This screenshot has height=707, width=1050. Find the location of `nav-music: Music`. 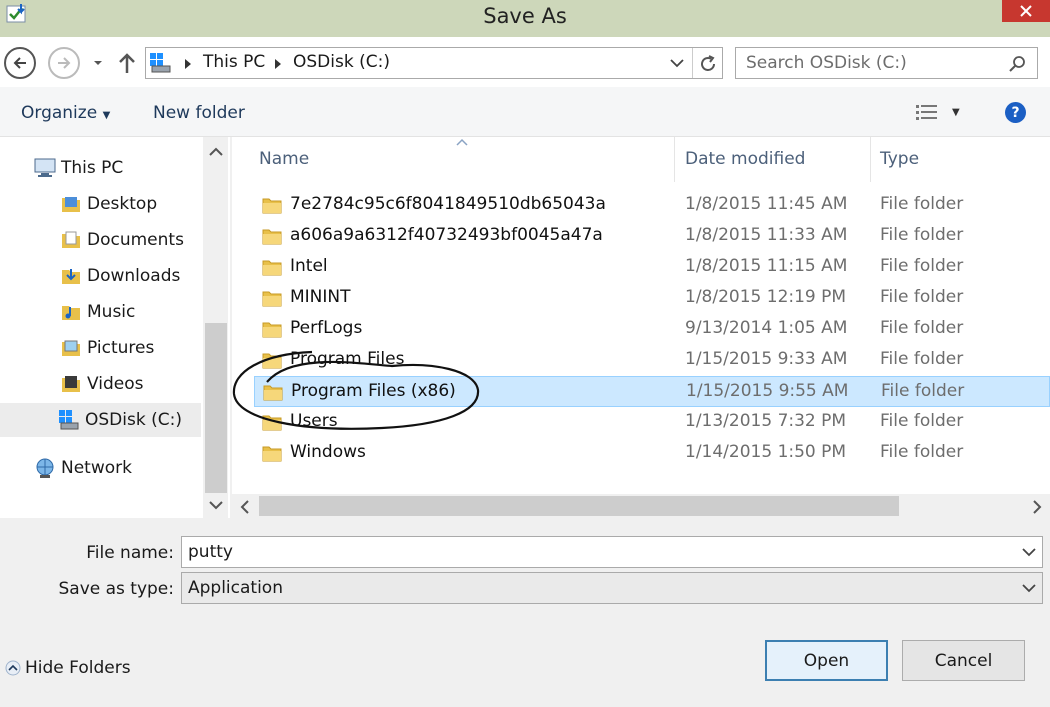

nav-music: Music is located at coordinates (97, 312).